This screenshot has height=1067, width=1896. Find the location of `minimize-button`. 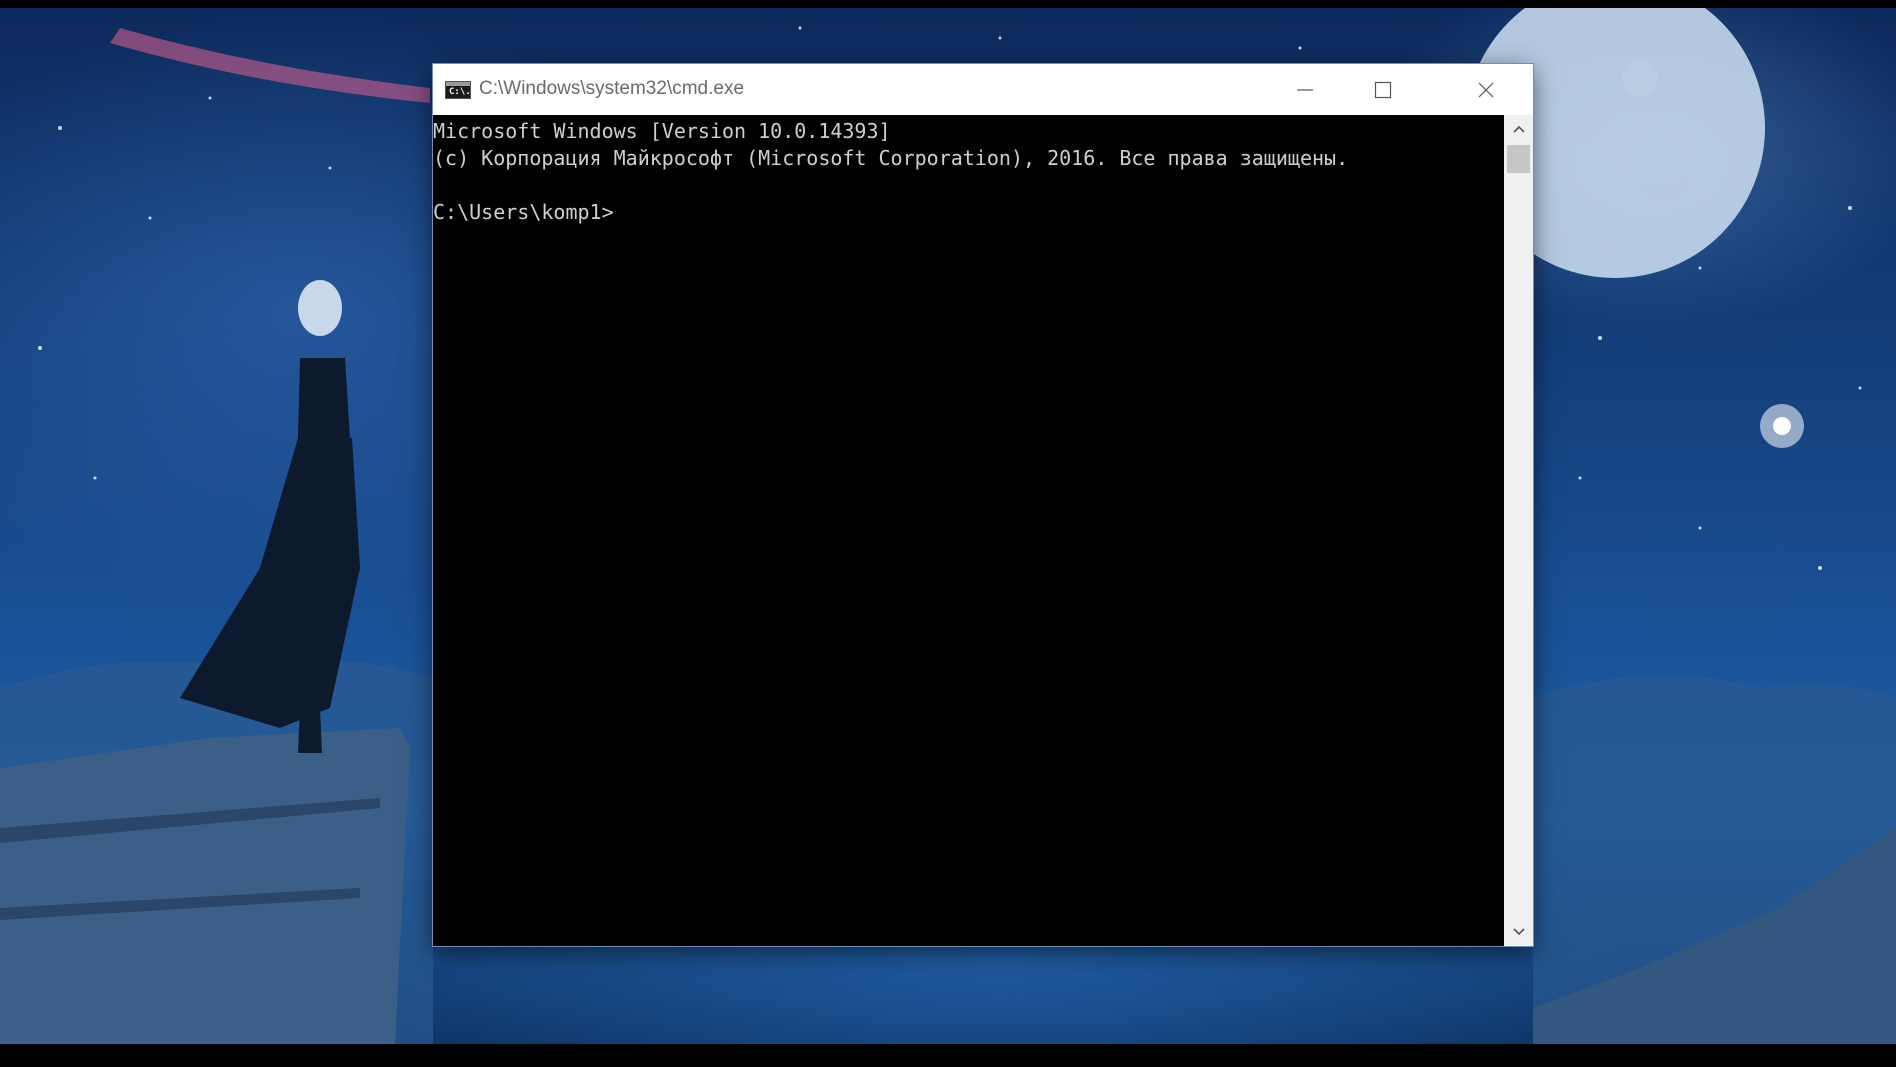

minimize-button is located at coordinates (1305, 89).